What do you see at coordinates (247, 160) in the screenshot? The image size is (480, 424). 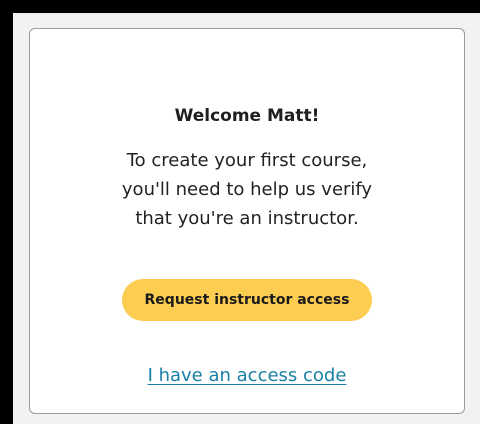 I see `message-line: To create your first course,` at bounding box center [247, 160].